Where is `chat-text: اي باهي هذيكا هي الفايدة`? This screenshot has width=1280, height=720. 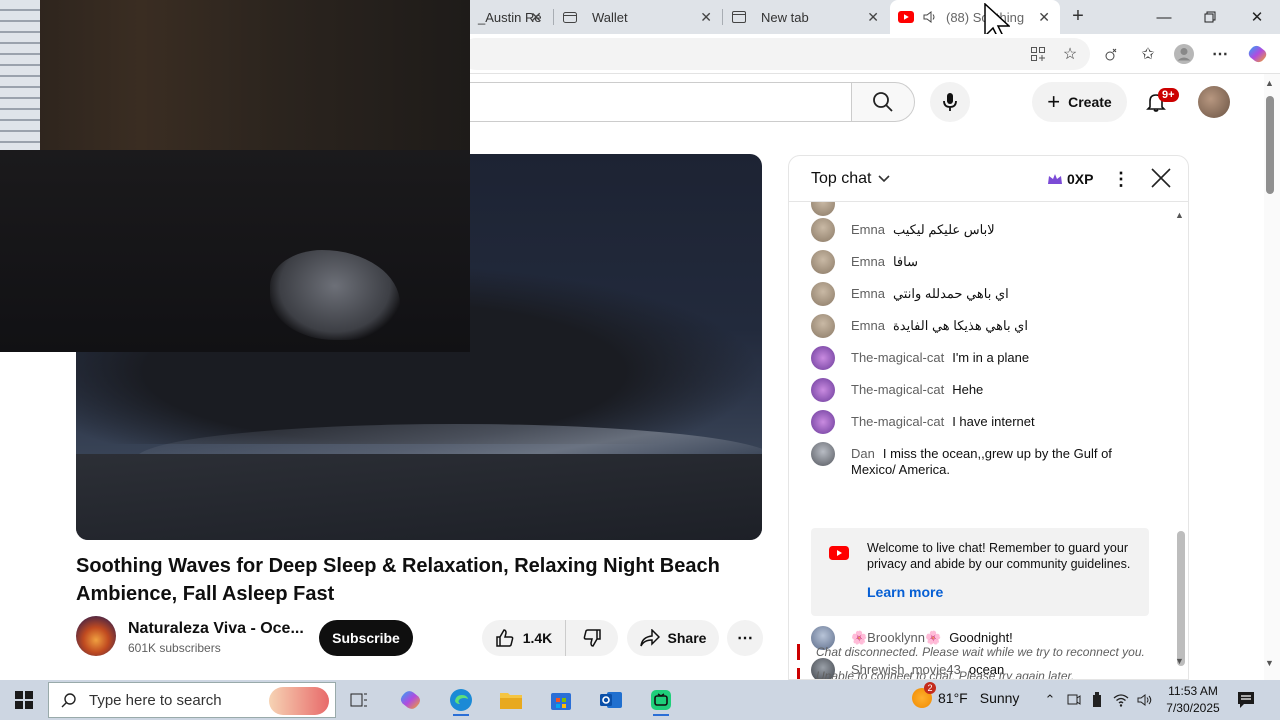 chat-text: اي باهي هذيكا هي الفايدة is located at coordinates (960, 325).